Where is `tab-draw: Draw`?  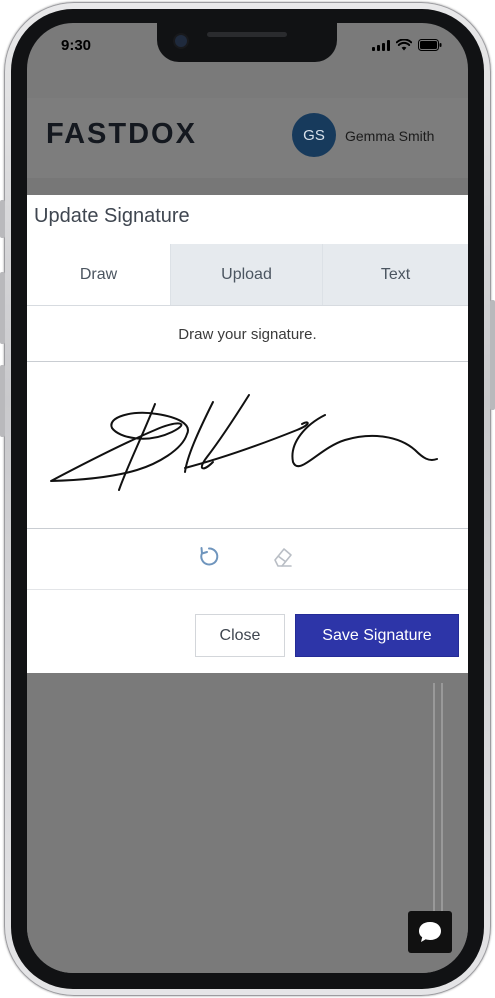
tab-draw: Draw is located at coordinates (98, 274).